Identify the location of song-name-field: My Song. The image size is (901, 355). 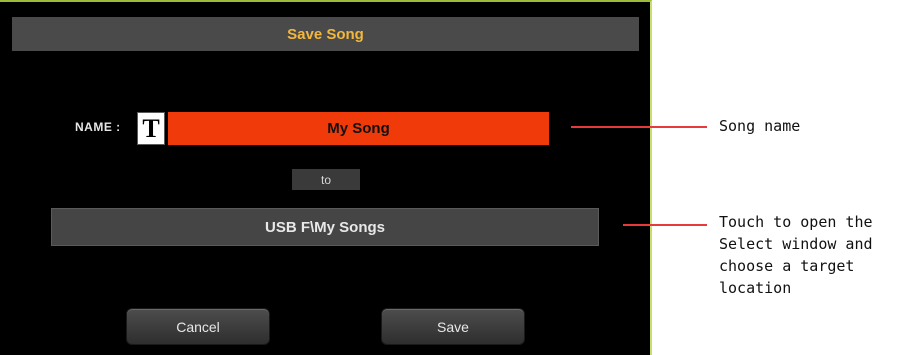
(358, 128).